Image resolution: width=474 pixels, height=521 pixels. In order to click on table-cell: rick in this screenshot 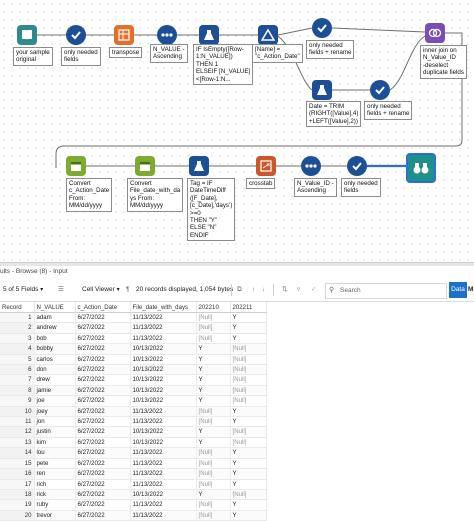, I will do `click(55, 495)`.